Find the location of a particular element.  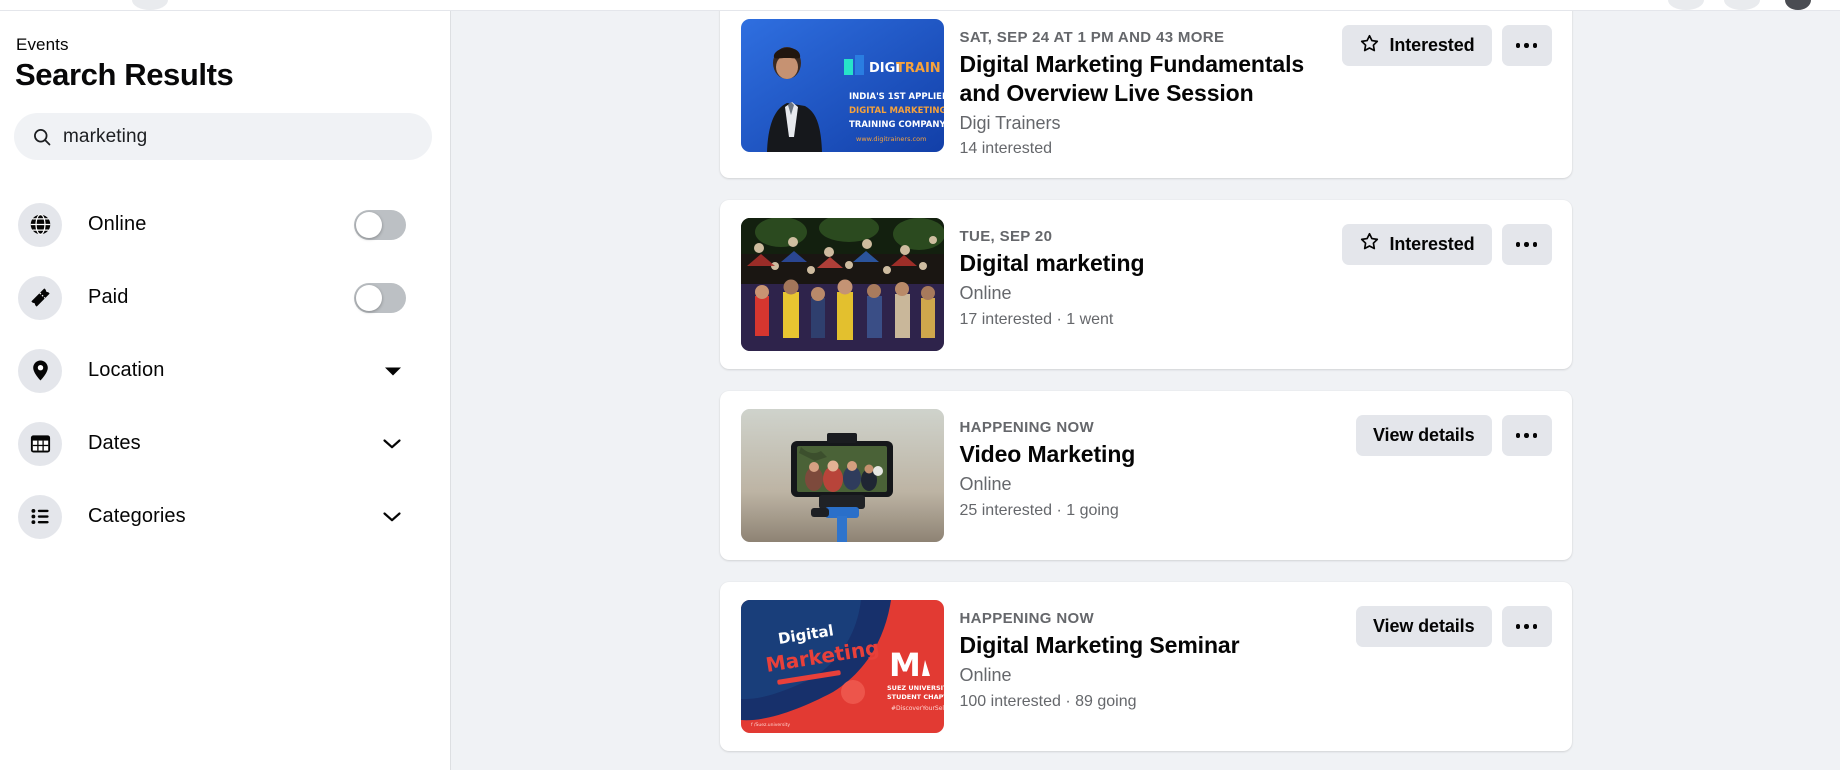

avatar is located at coordinates (1798, 5).